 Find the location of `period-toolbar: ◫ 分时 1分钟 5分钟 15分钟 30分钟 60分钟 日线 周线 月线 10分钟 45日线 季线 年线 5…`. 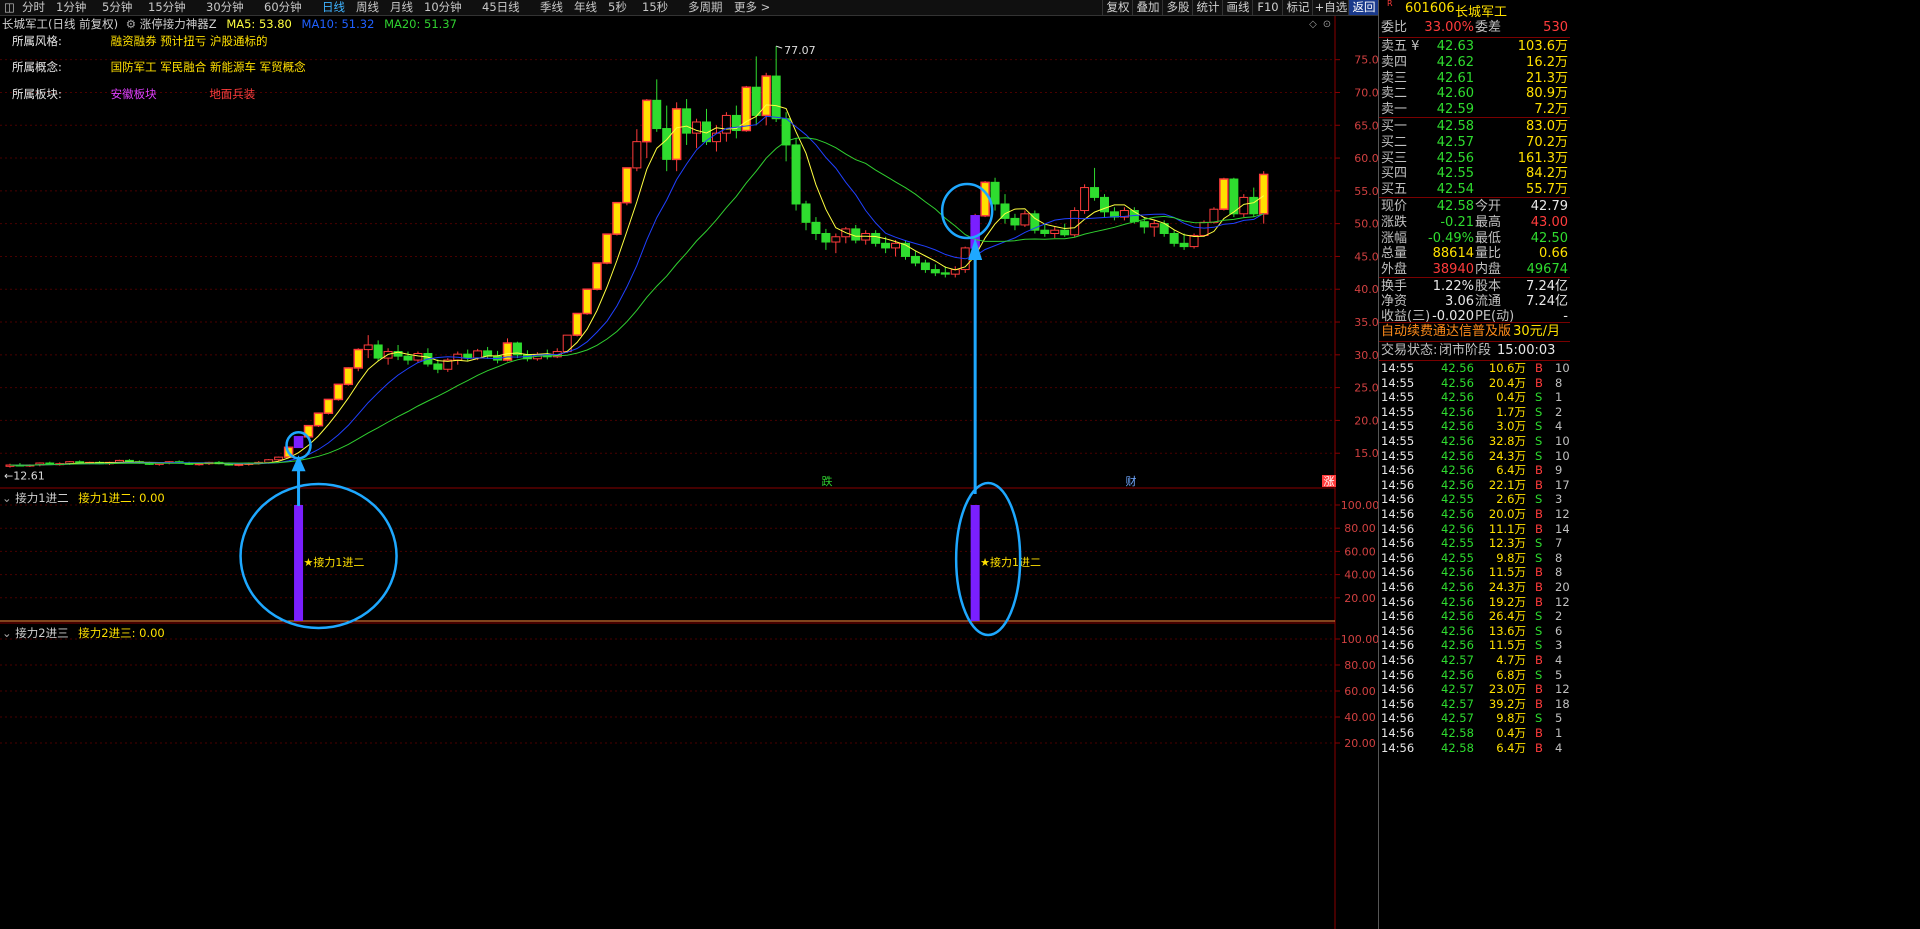

period-toolbar: ◫ 分时 1分钟 5分钟 15分钟 30分钟 60分钟 日线 周线 月线 10分钟 45日线 季线 年线 5… is located at coordinates (689, 8).